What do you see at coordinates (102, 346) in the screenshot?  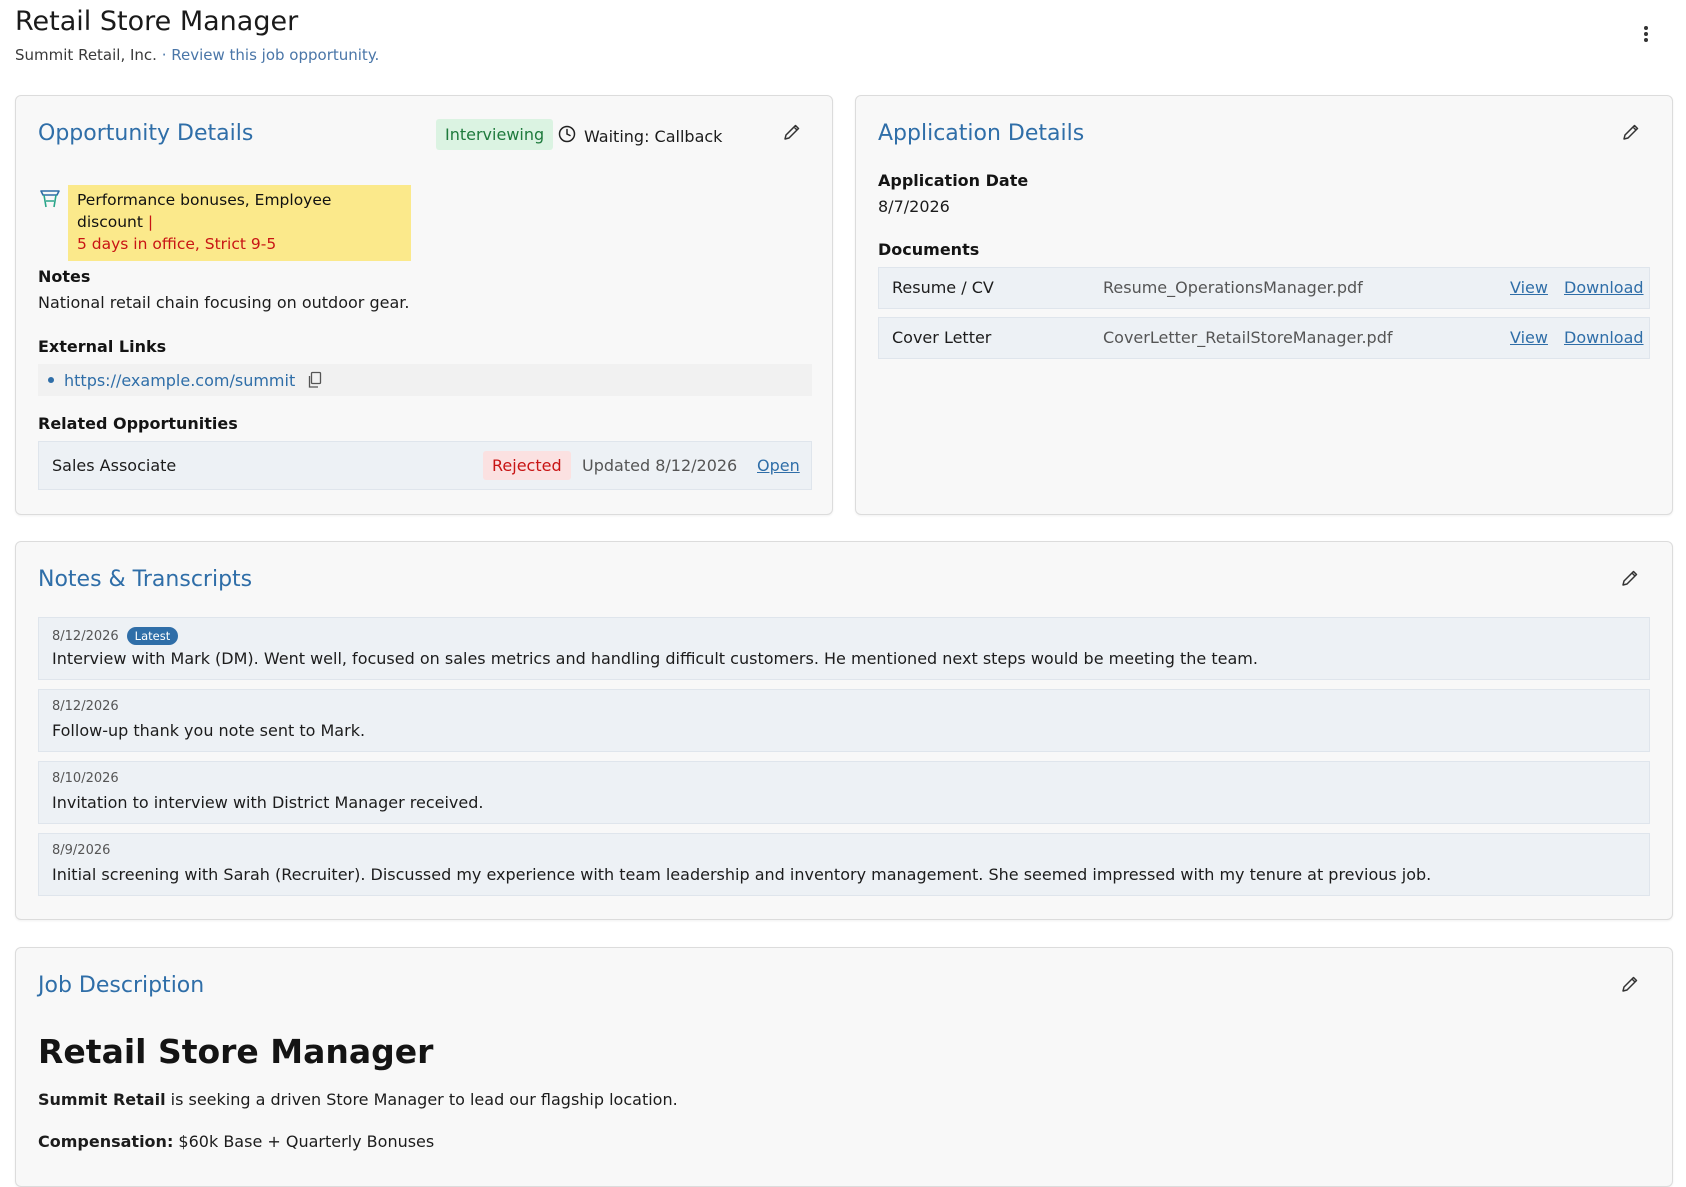 I see `external-links-label: External Links` at bounding box center [102, 346].